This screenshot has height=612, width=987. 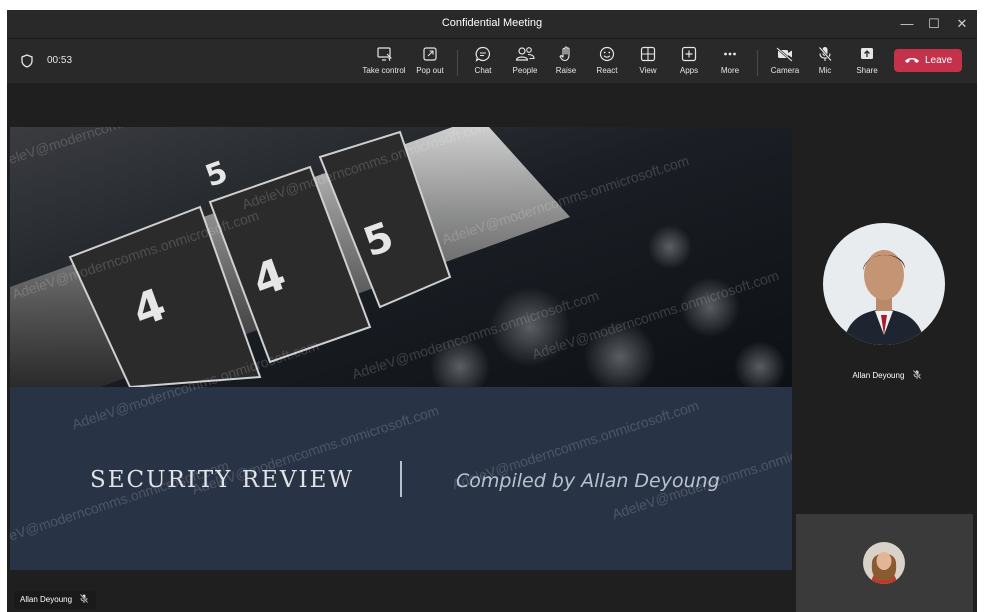 I want to click on participant-photo, so click(x=884, y=284).